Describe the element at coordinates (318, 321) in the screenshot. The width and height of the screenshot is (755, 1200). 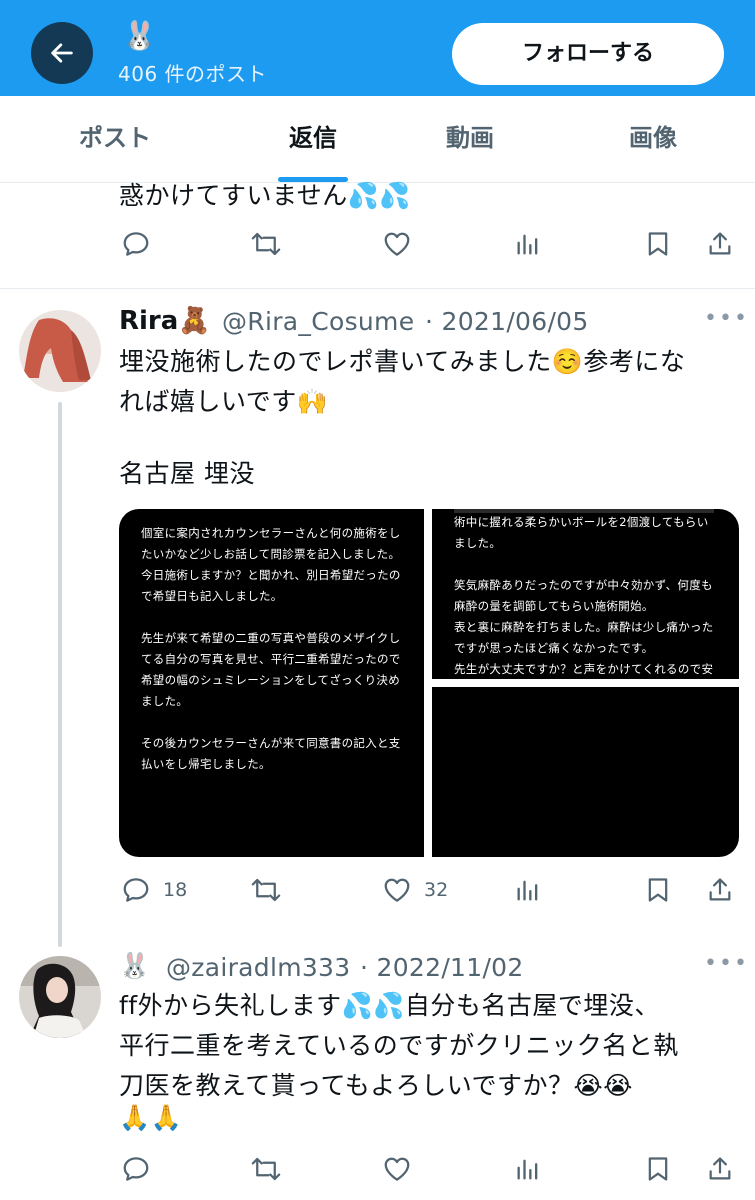
I see `user-handle: @Rira_Cosume` at that location.